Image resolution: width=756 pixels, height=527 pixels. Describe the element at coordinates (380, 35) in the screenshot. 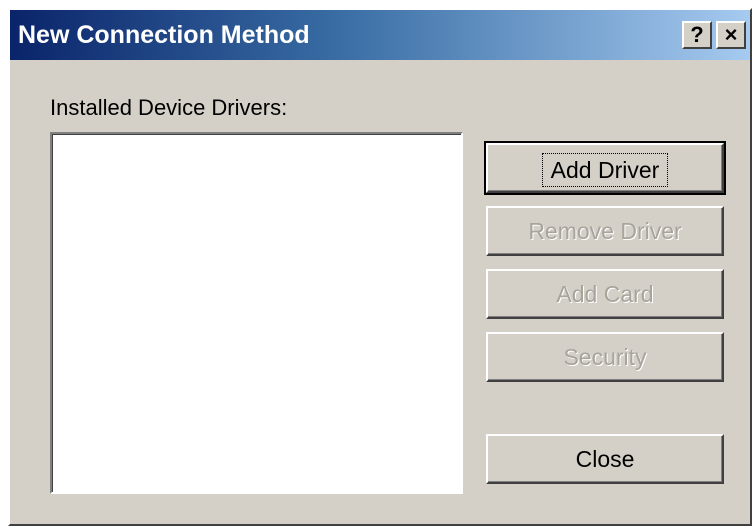

I see `title-bar: New Connection Method ? ×` at that location.